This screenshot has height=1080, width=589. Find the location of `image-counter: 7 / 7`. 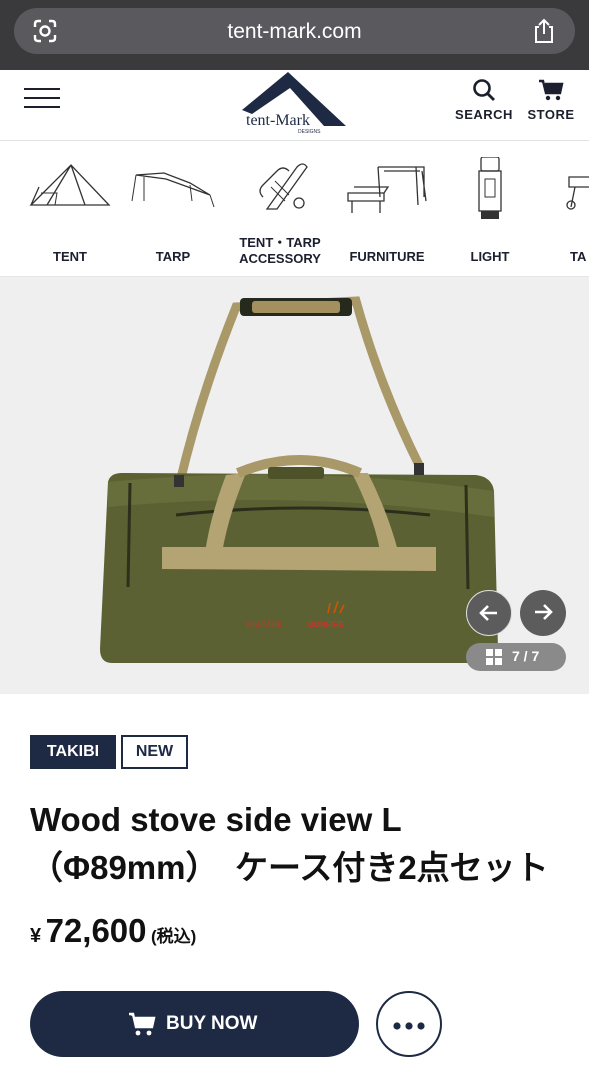

image-counter: 7 / 7 is located at coordinates (516, 657).